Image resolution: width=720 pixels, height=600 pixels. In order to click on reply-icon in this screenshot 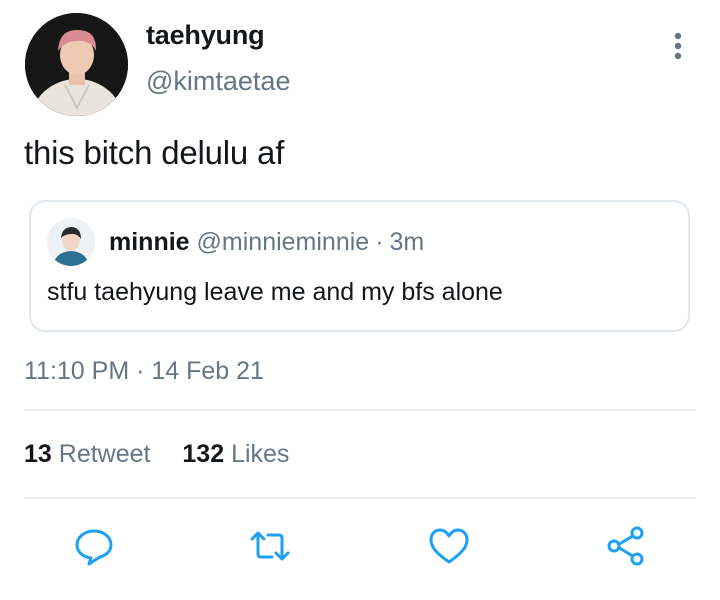, I will do `click(94, 546)`.